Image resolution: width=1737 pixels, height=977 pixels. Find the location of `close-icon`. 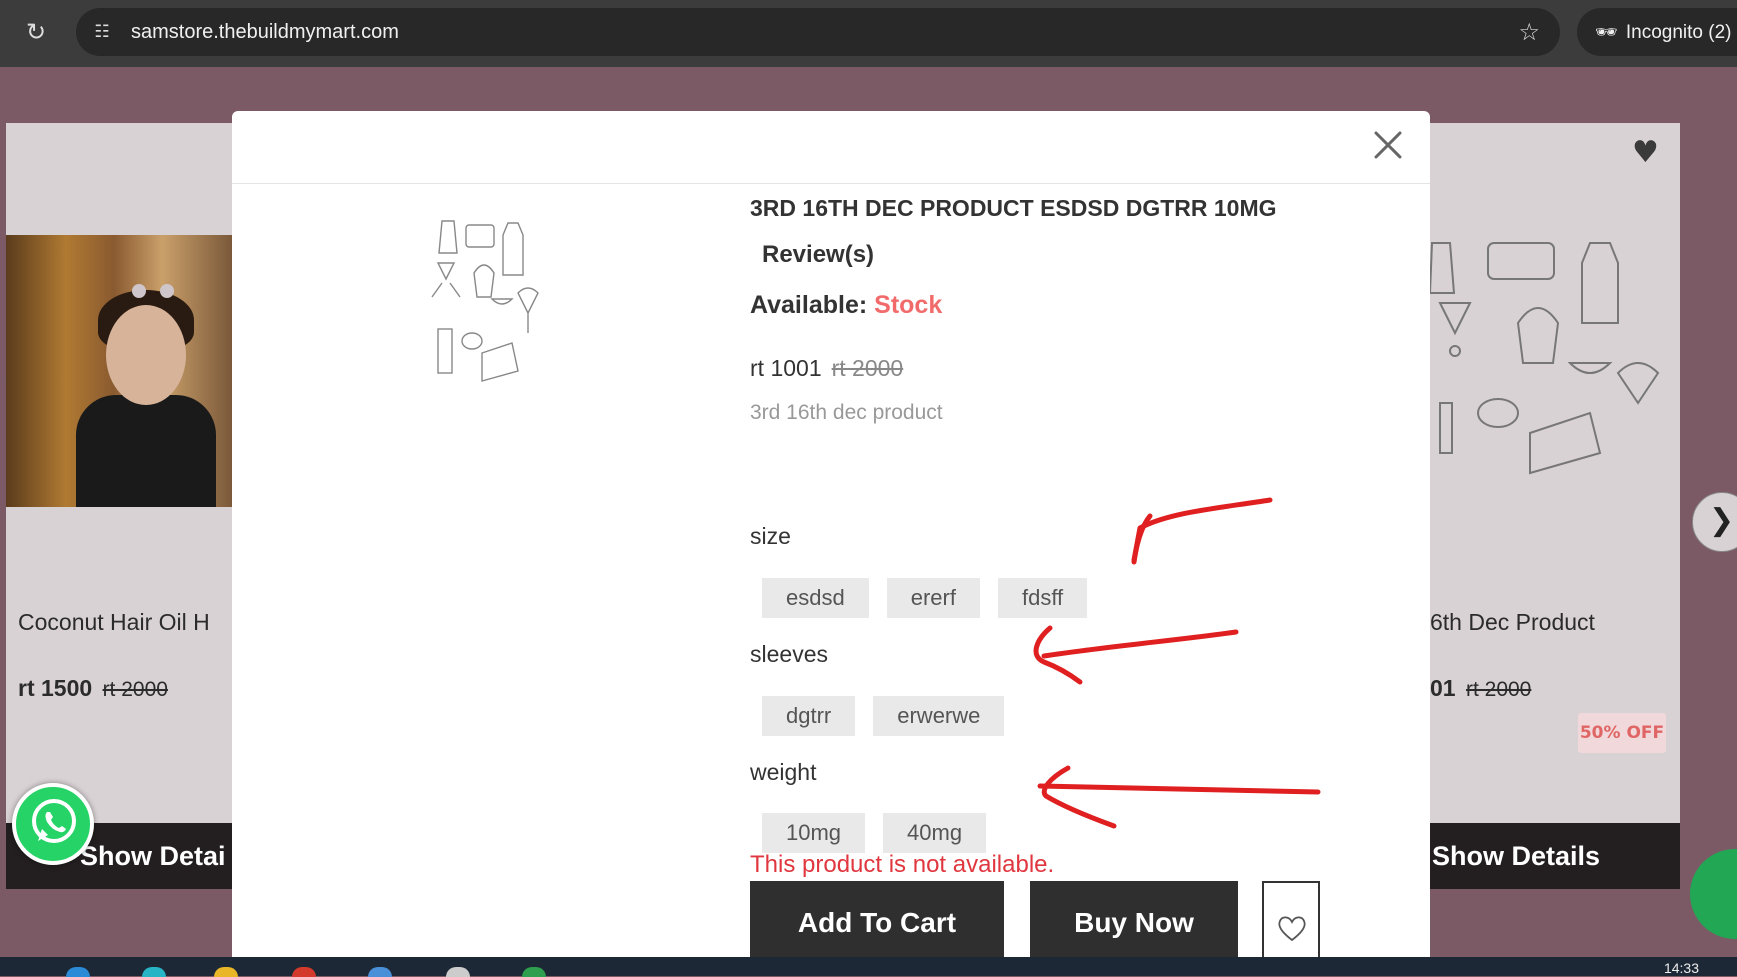

close-icon is located at coordinates (1388, 145).